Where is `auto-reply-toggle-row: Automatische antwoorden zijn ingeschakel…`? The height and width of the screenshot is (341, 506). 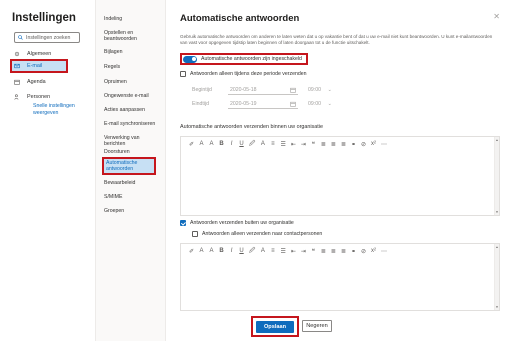 auto-reply-toggle-row: Automatische antwoorden zijn ingeschakel… is located at coordinates (244, 59).